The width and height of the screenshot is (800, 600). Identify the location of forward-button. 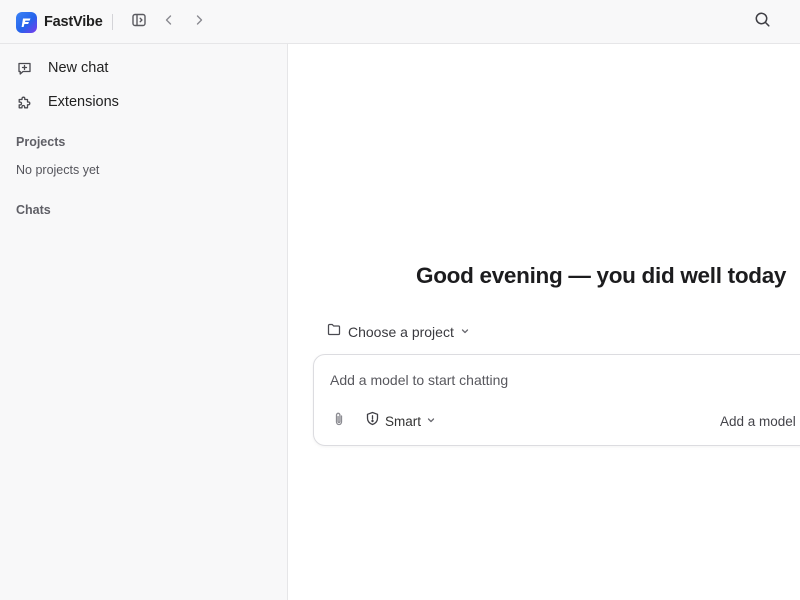
(199, 22).